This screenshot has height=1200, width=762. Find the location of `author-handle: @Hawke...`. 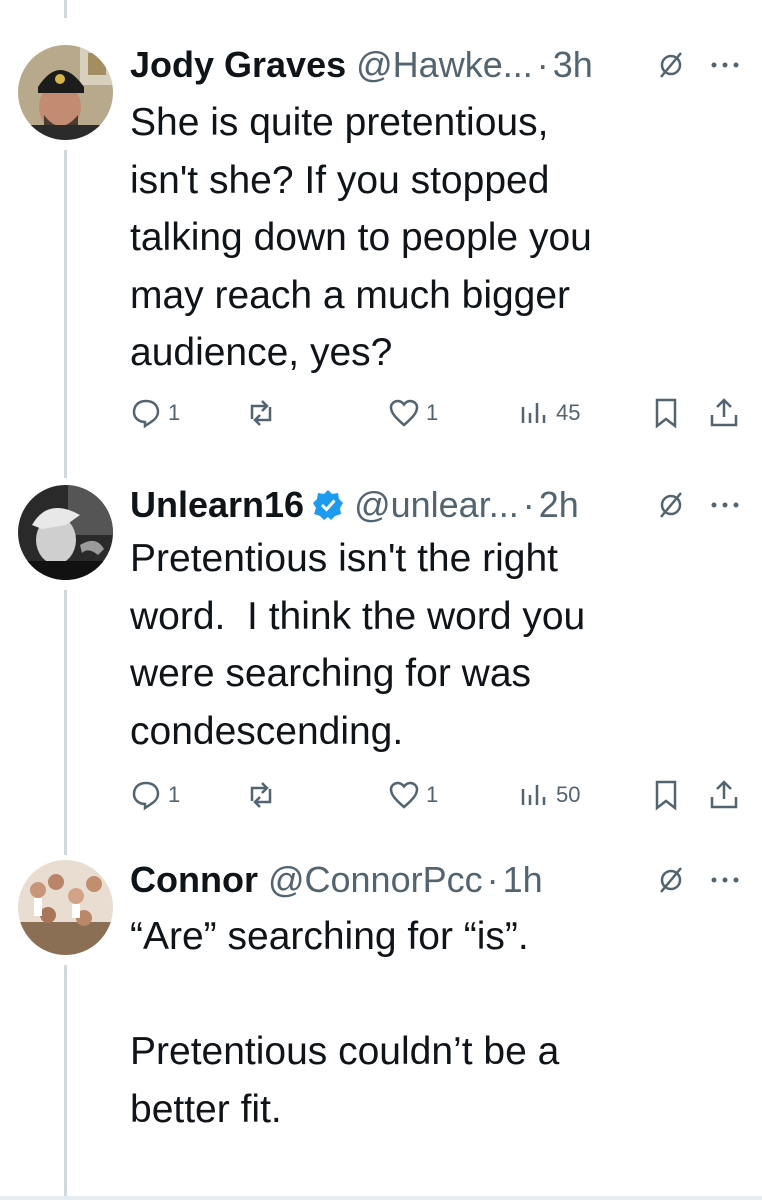

author-handle: @Hawke... is located at coordinates (444, 65).